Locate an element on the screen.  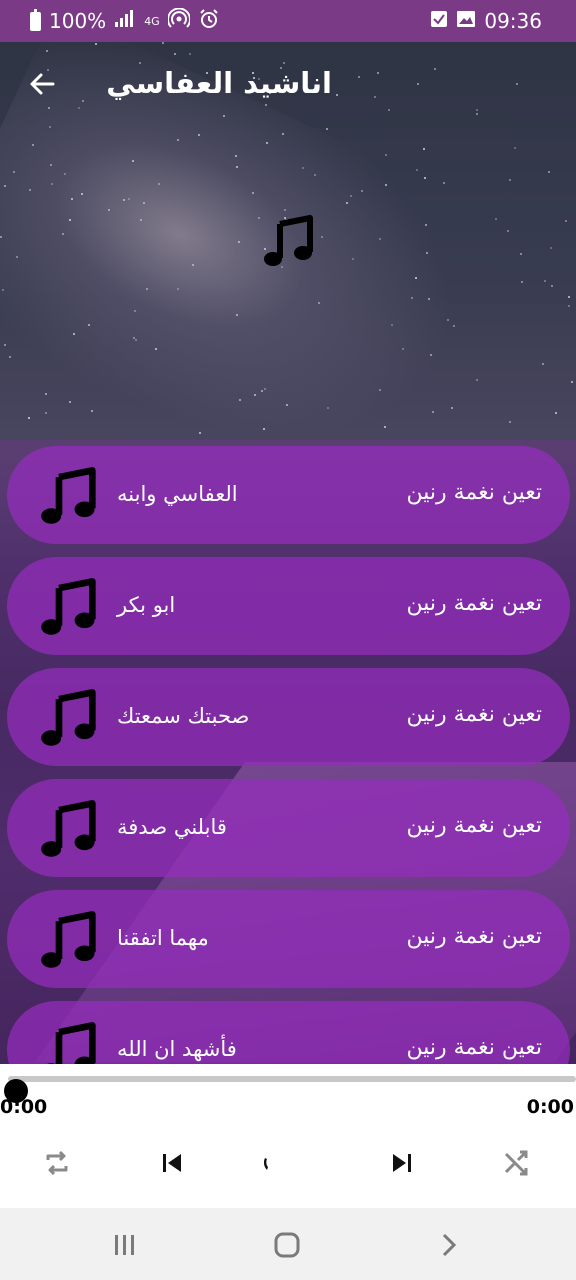
signal-icon is located at coordinates (125, 21).